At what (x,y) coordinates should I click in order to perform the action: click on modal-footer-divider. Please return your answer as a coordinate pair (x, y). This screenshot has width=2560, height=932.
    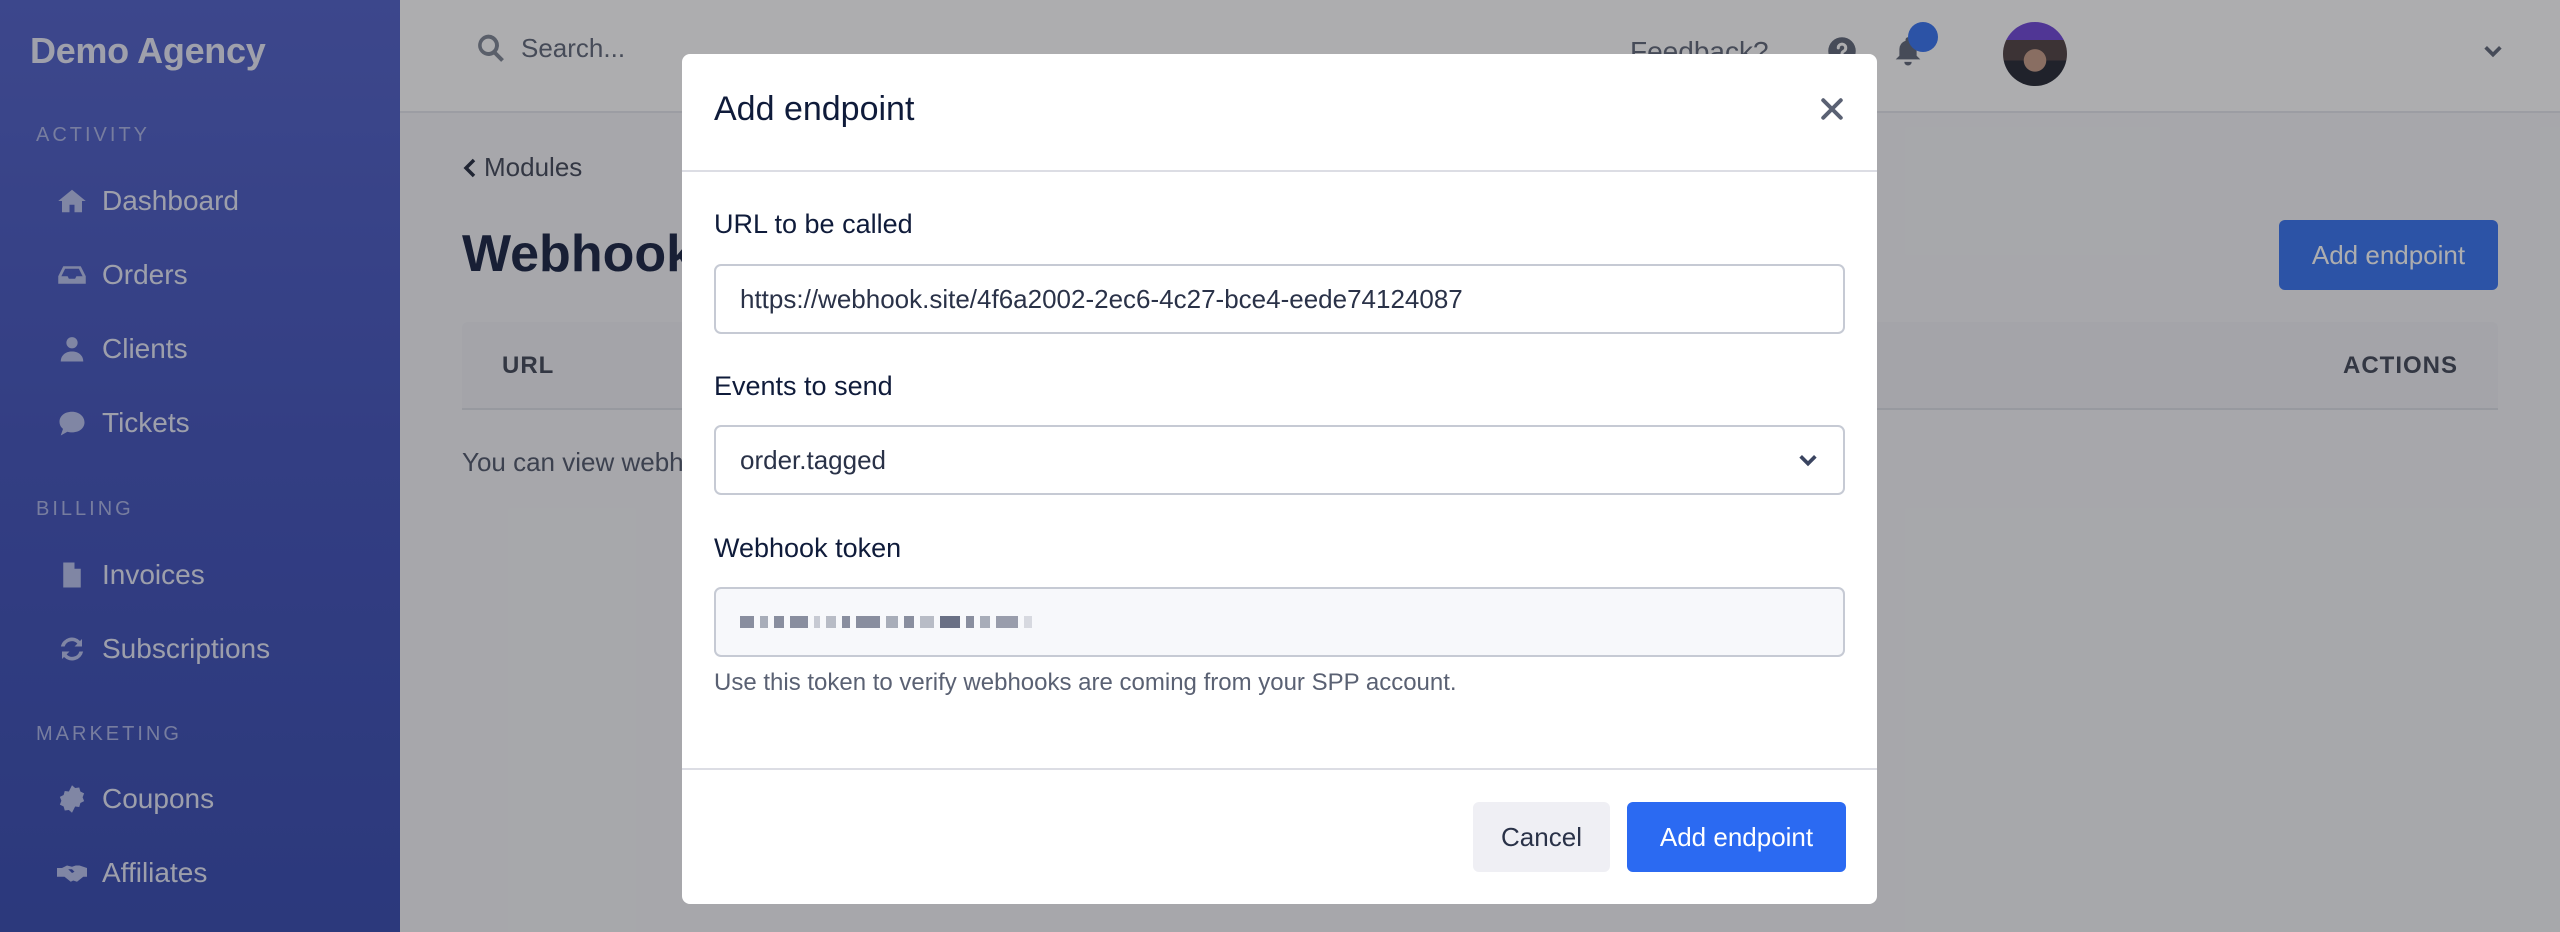
    Looking at the image, I should click on (1279, 769).